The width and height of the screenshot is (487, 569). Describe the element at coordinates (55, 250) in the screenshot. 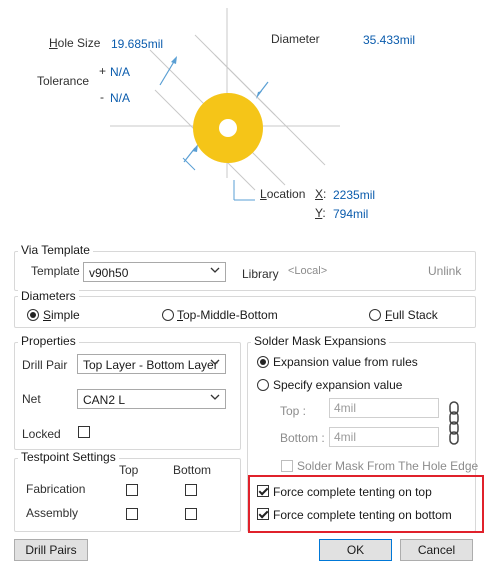

I see `via-template-title: Via Template` at that location.